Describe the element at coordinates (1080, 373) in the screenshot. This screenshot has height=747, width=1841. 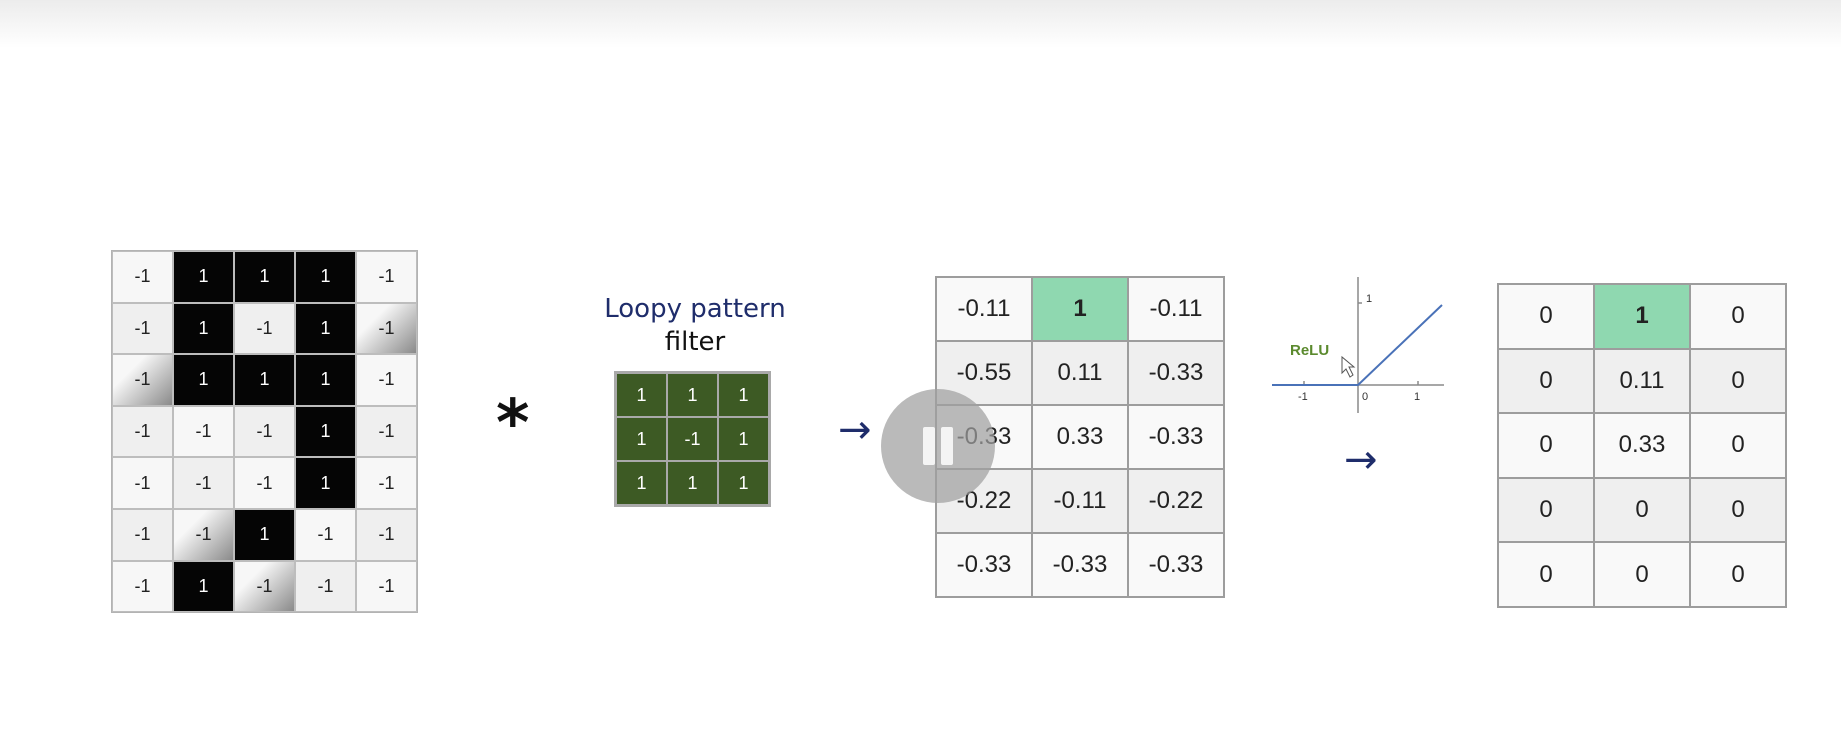
I see `conv-output-cell: 0.11` at that location.